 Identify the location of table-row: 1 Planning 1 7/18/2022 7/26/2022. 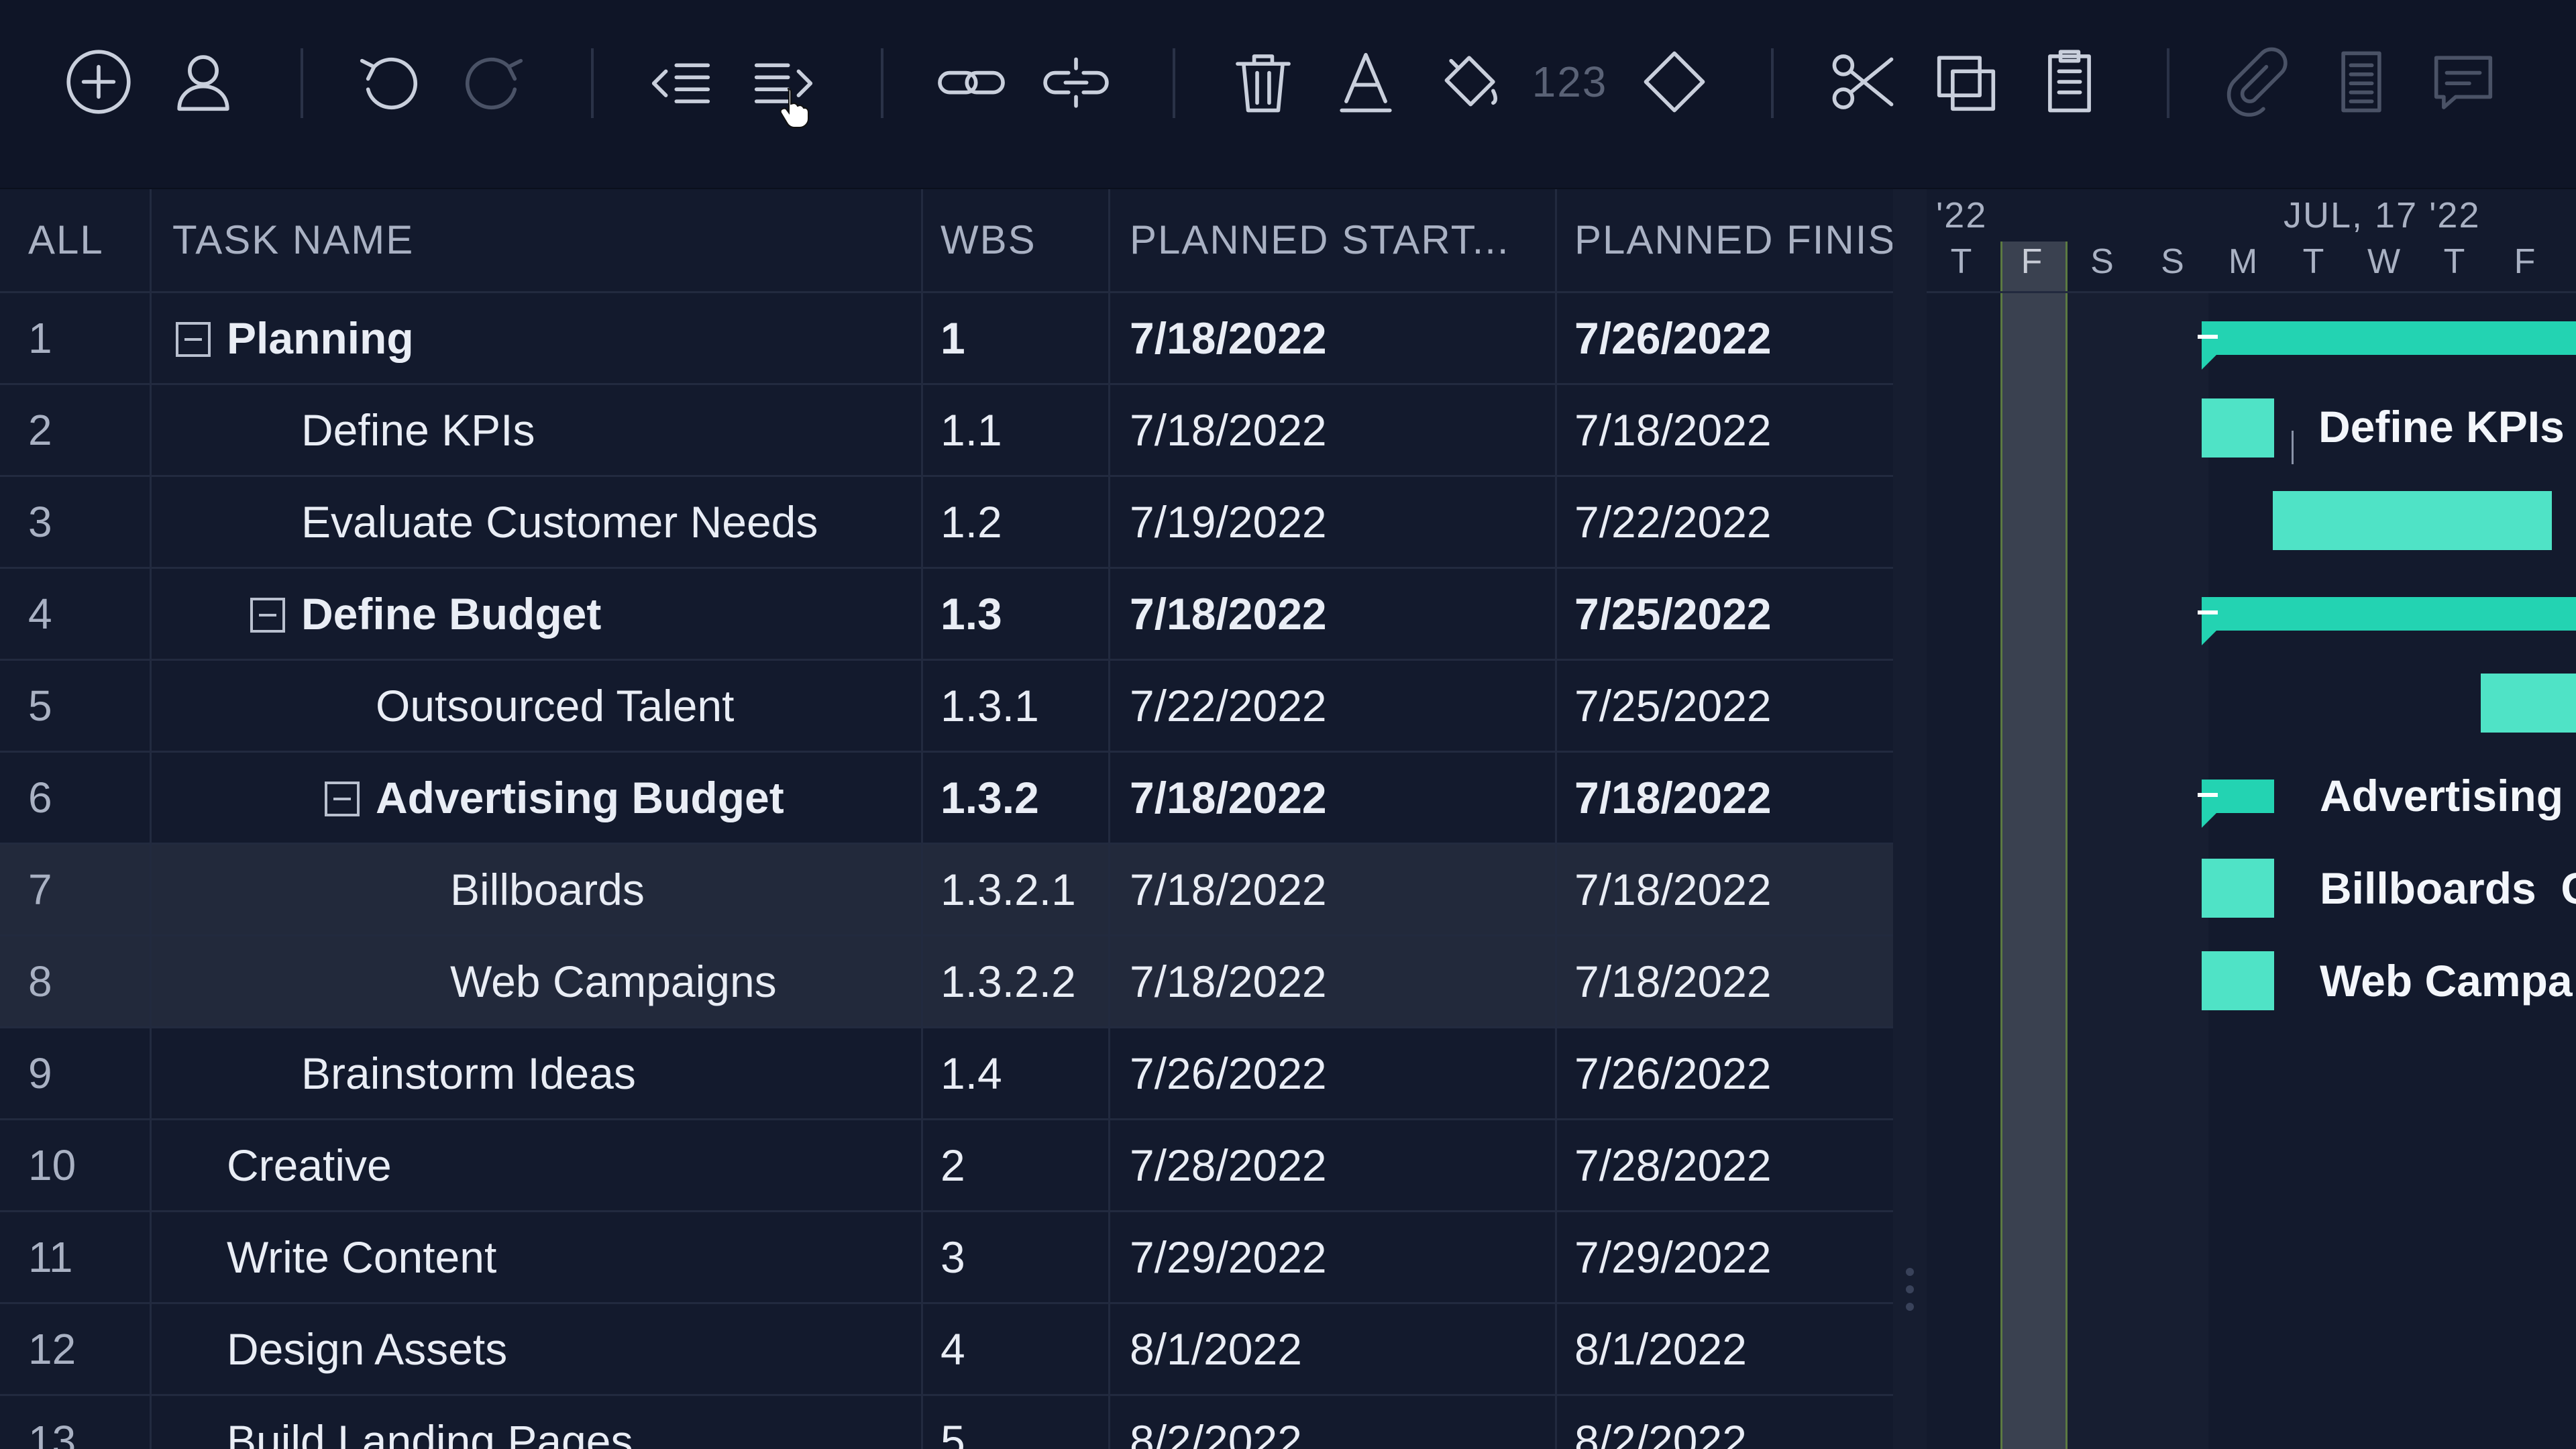
(946, 339).